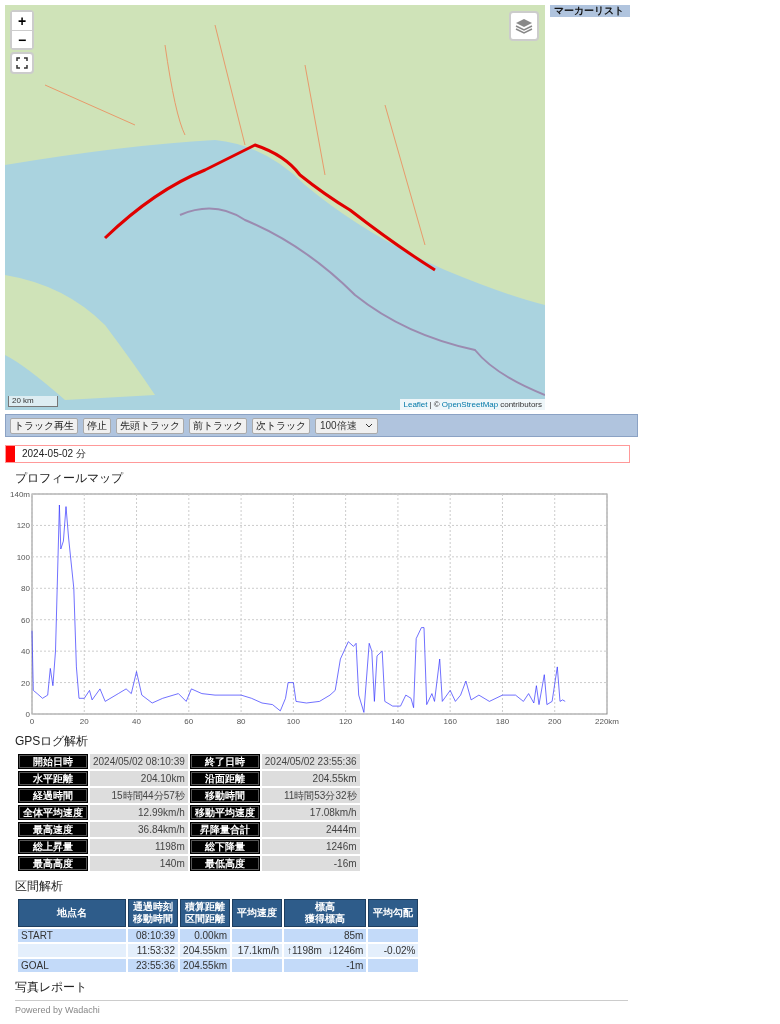  I want to click on x-tick-label: 120, so click(345, 721).